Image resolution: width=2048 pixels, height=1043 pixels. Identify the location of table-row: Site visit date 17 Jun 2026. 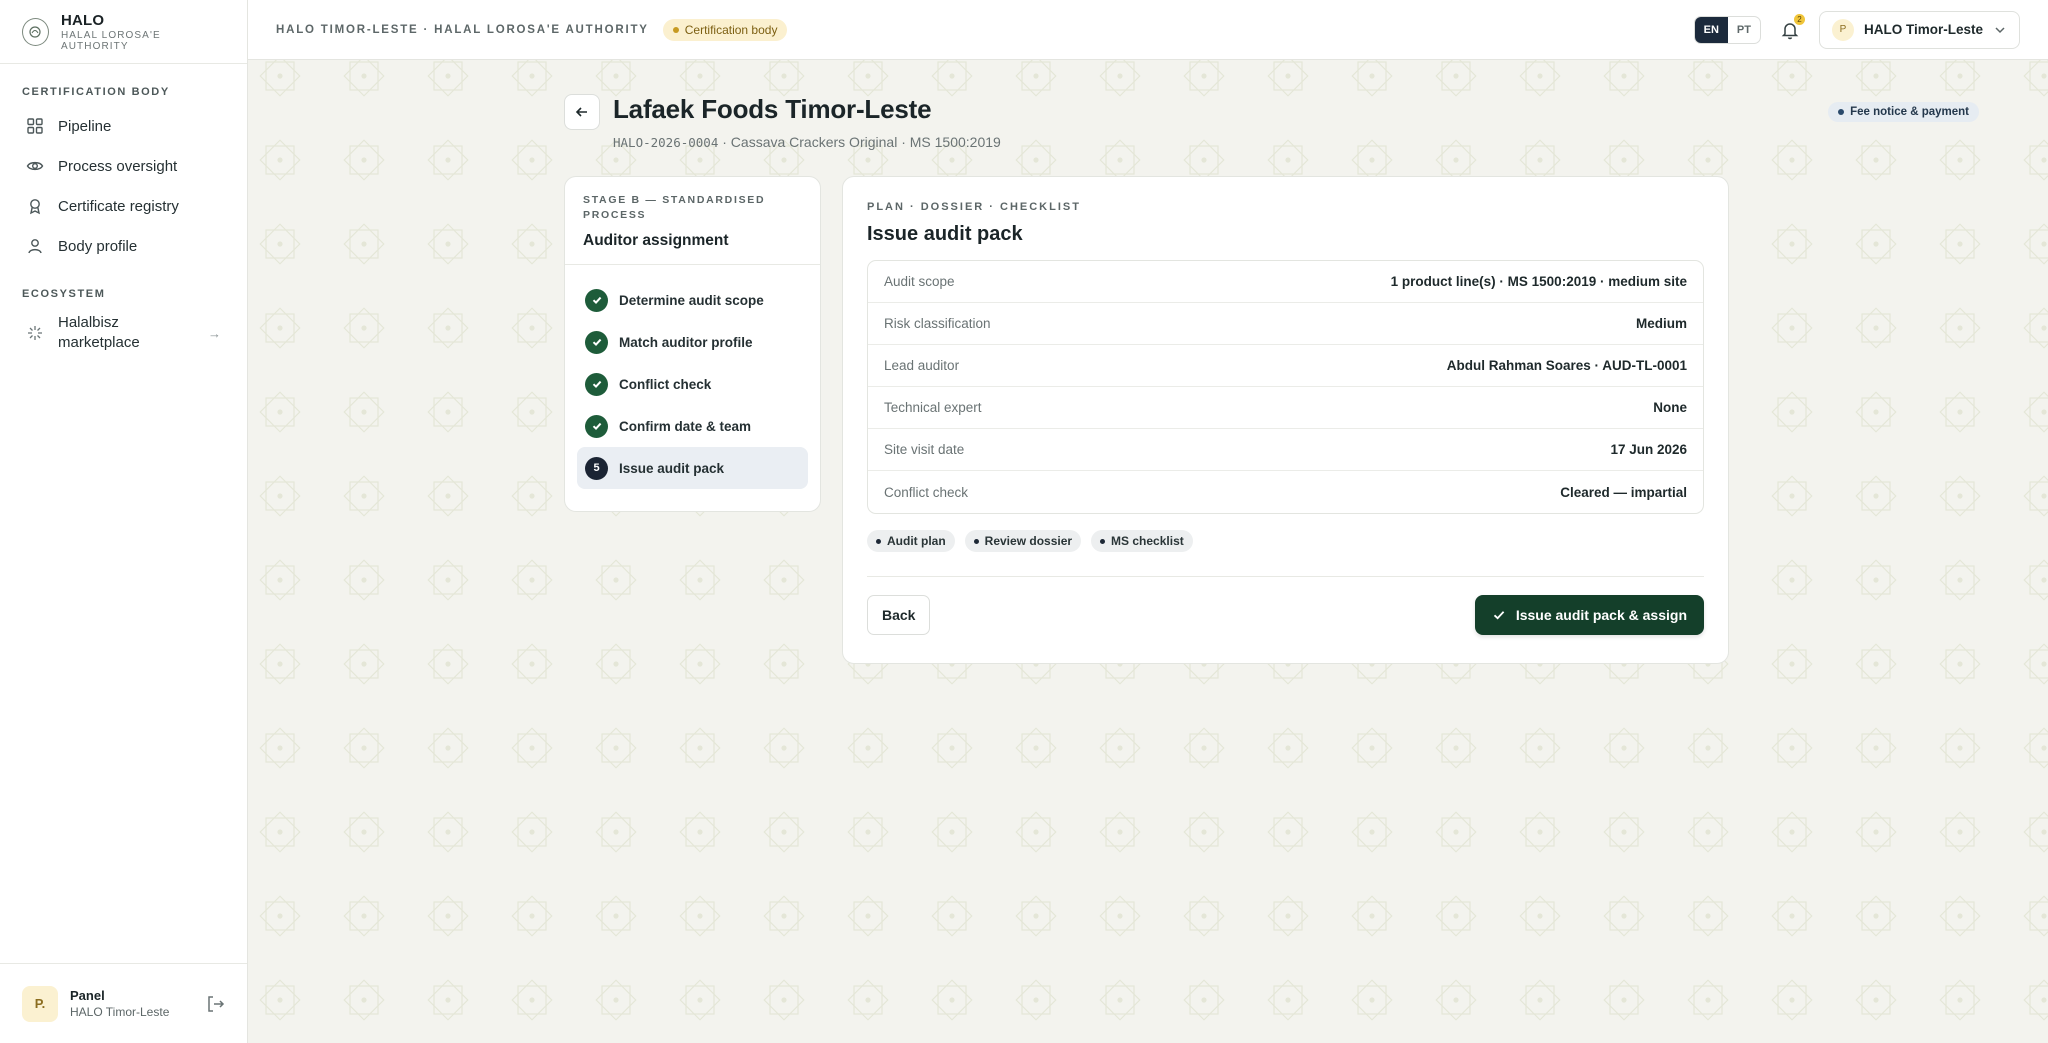
(1285, 450).